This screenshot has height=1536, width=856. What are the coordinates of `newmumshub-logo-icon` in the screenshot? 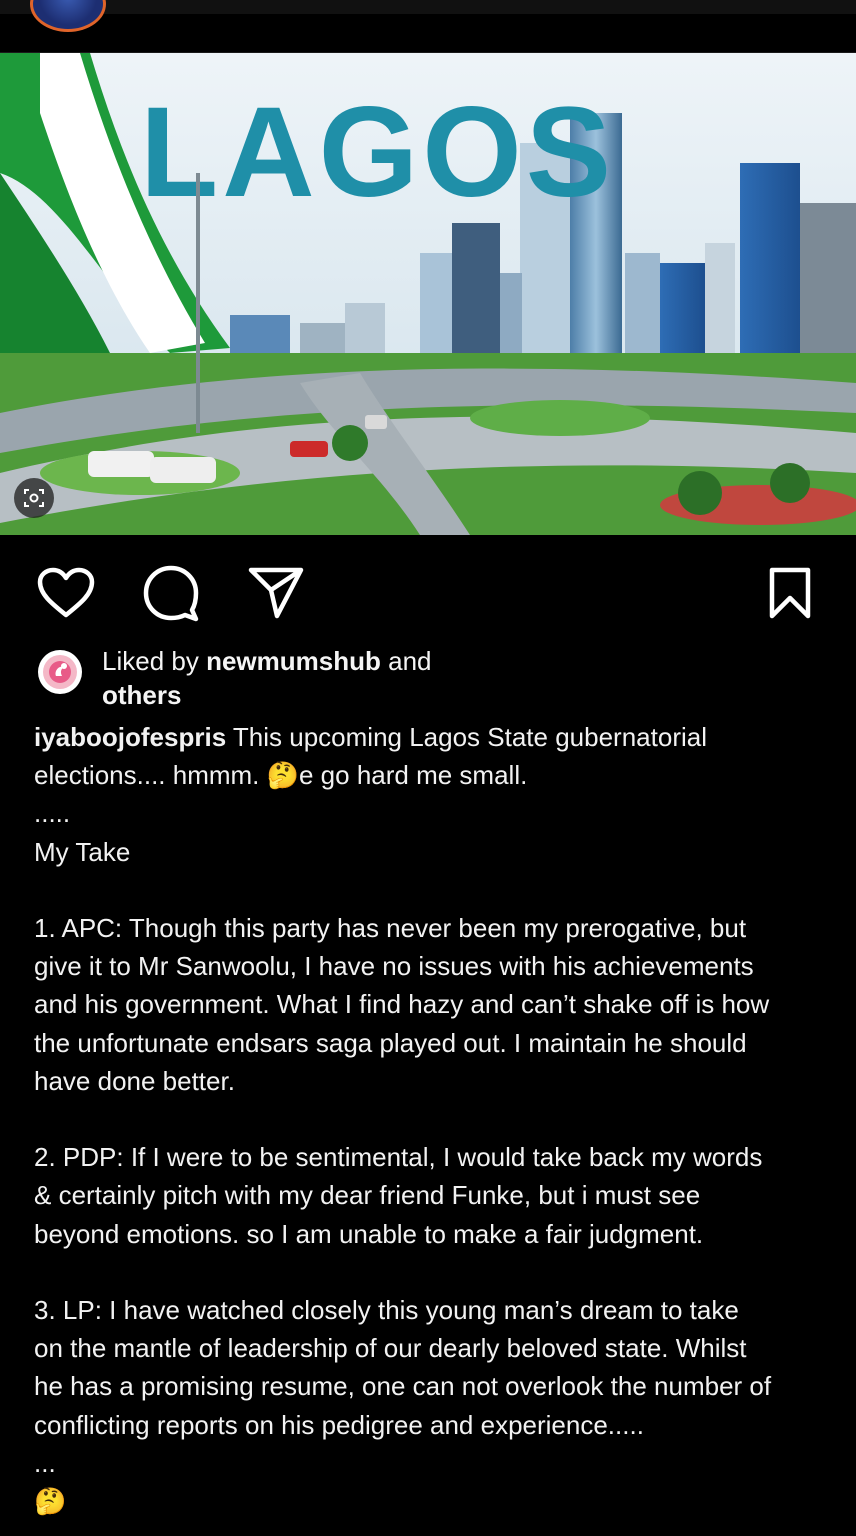 It's located at (60, 672).